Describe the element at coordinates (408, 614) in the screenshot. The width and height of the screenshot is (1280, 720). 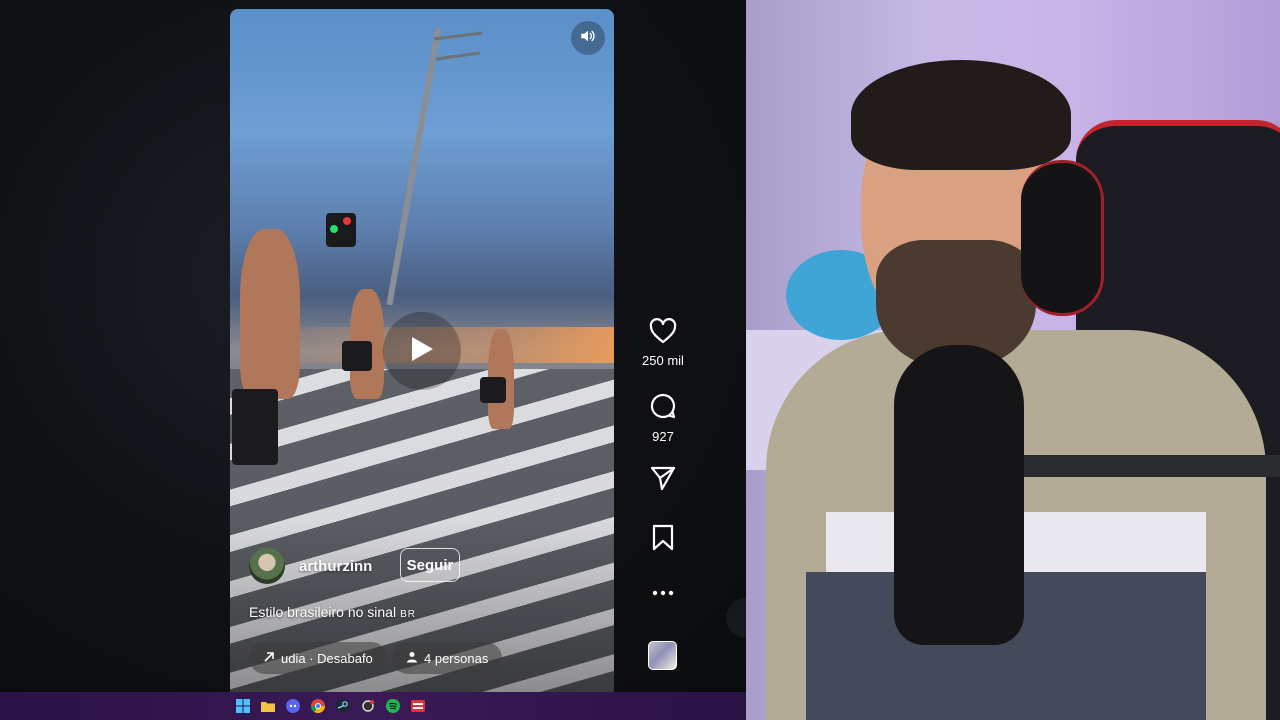
I see `flag-badge: BR` at that location.